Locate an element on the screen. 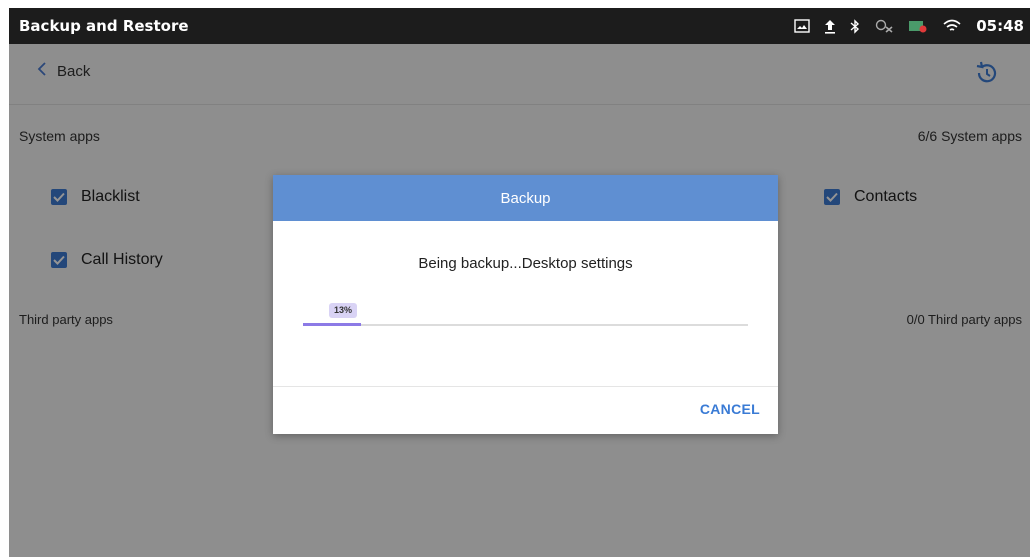 Image resolution: width=1030 pixels, height=557 pixels. battery-icon is located at coordinates (918, 26).